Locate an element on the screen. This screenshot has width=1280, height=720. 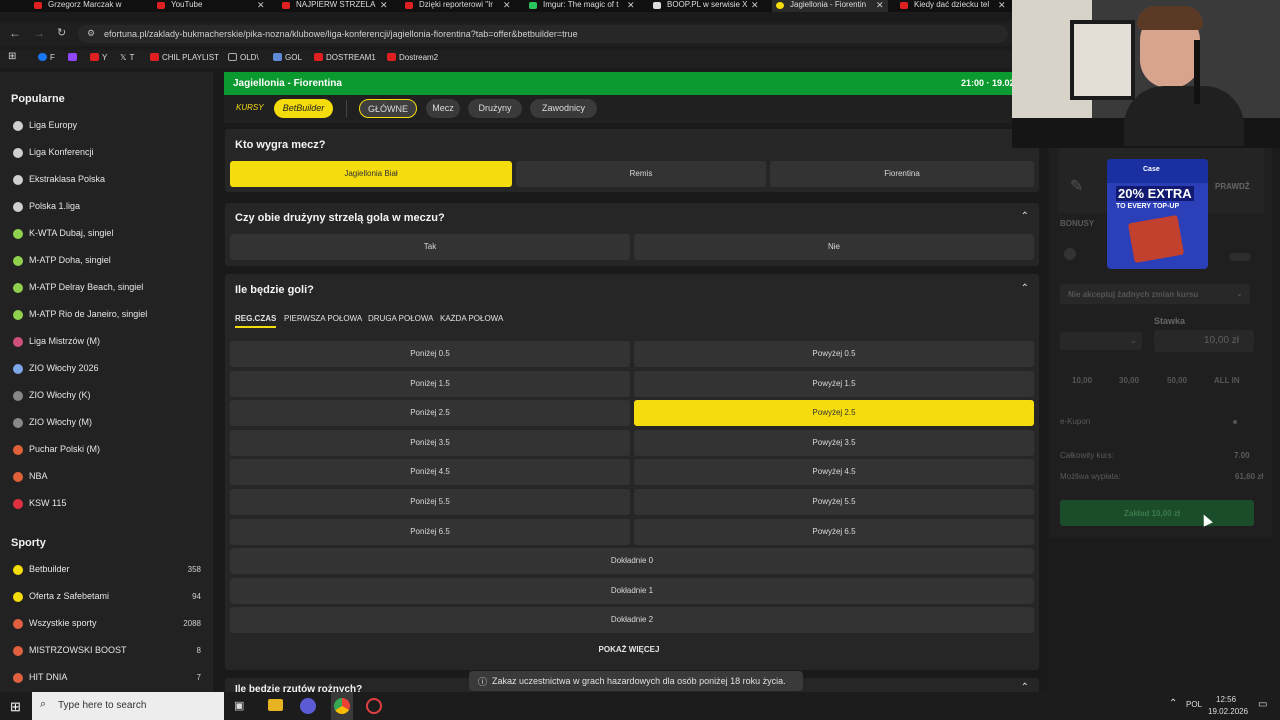
sidebar-item: M-ATP Doha, singiel is located at coordinates (106, 261).